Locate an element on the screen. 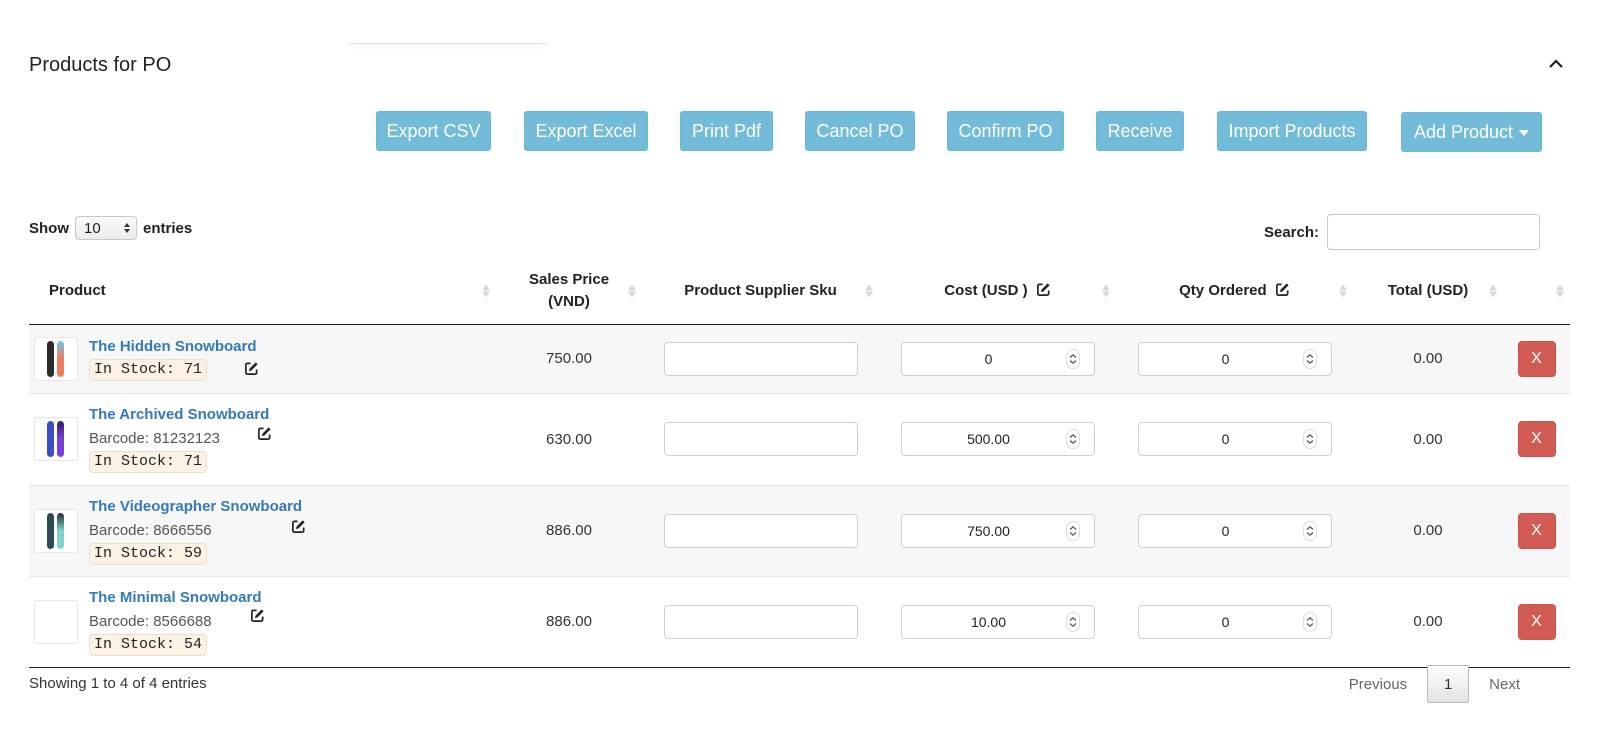 The image size is (1598, 742). receive-button: Receive is located at coordinates (1140, 131).